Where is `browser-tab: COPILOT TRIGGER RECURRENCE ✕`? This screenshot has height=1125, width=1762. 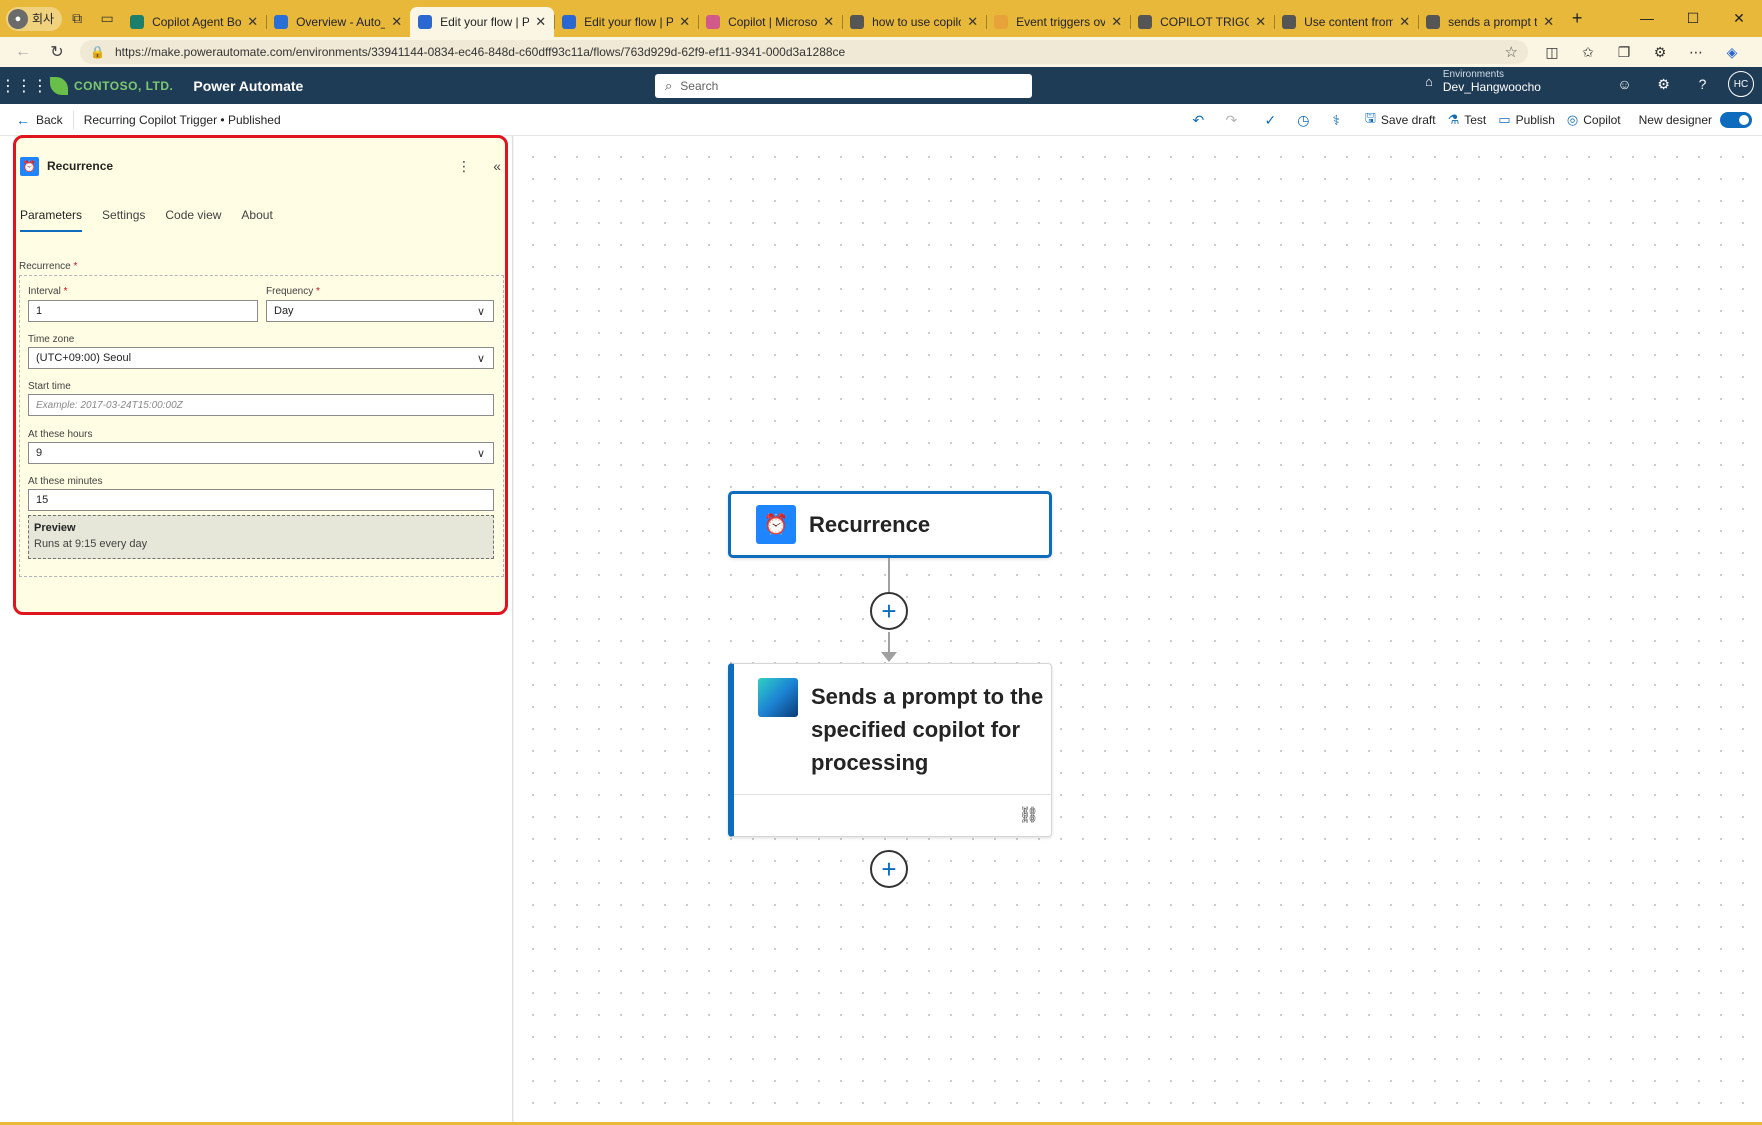
browser-tab: COPILOT TRIGGER RECURRENCE ✕ is located at coordinates (1202, 22).